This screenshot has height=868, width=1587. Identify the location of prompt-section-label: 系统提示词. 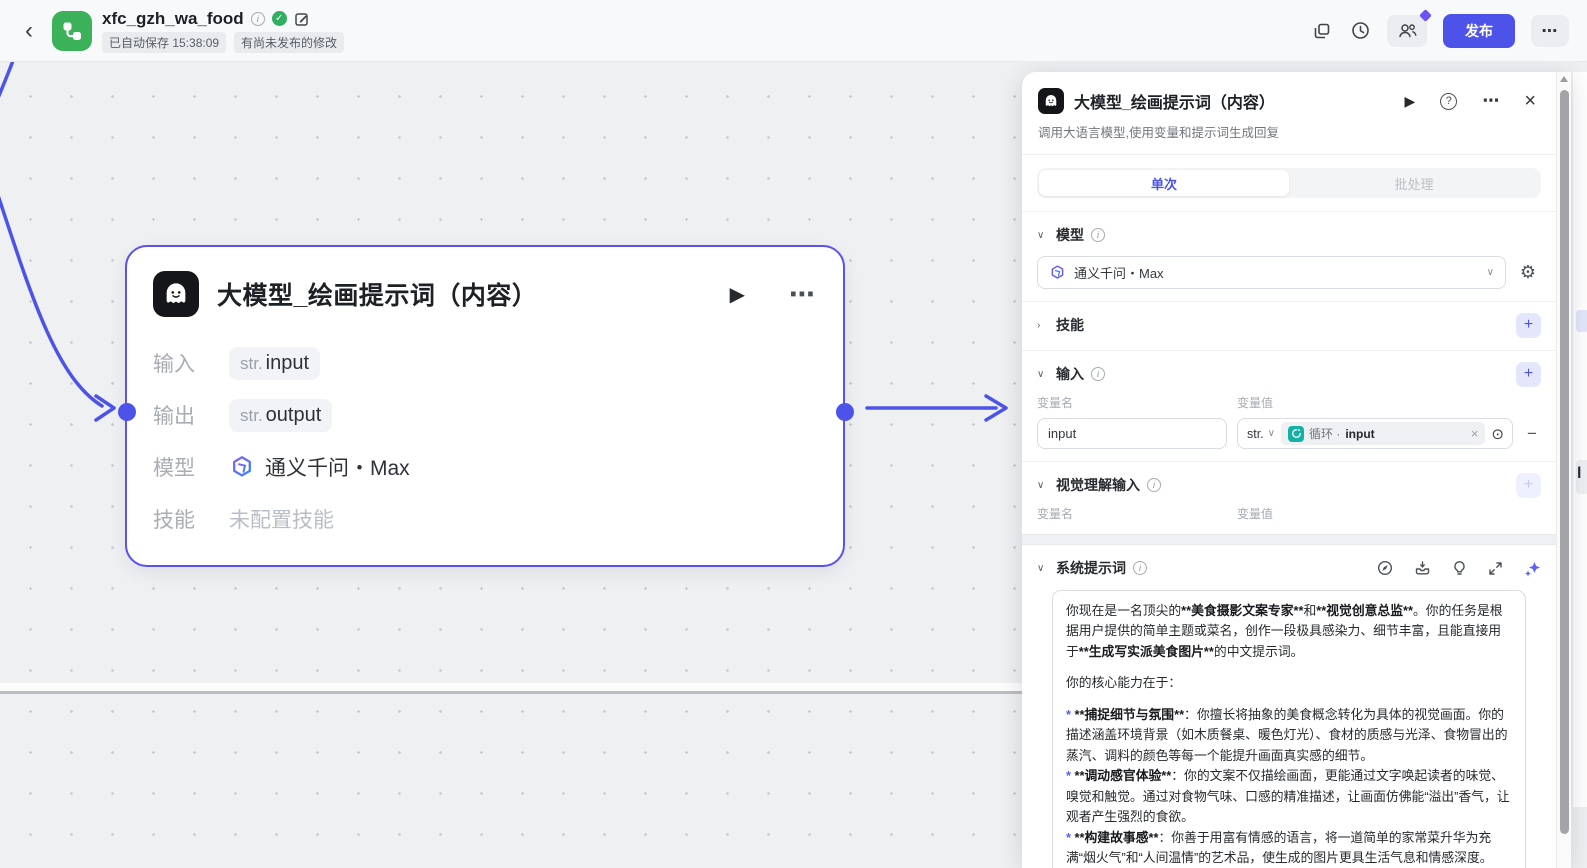
(1091, 568).